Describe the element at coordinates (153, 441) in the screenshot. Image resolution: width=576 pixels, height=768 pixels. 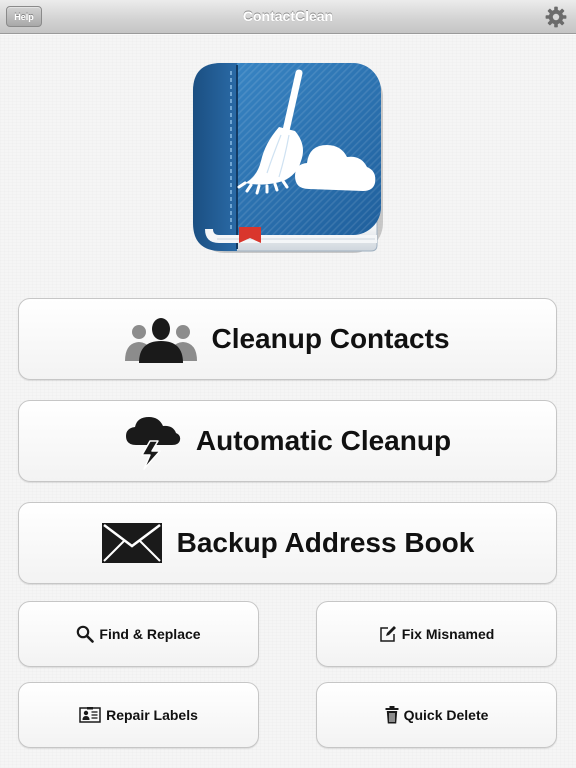
I see `storm-cloud-icon` at that location.